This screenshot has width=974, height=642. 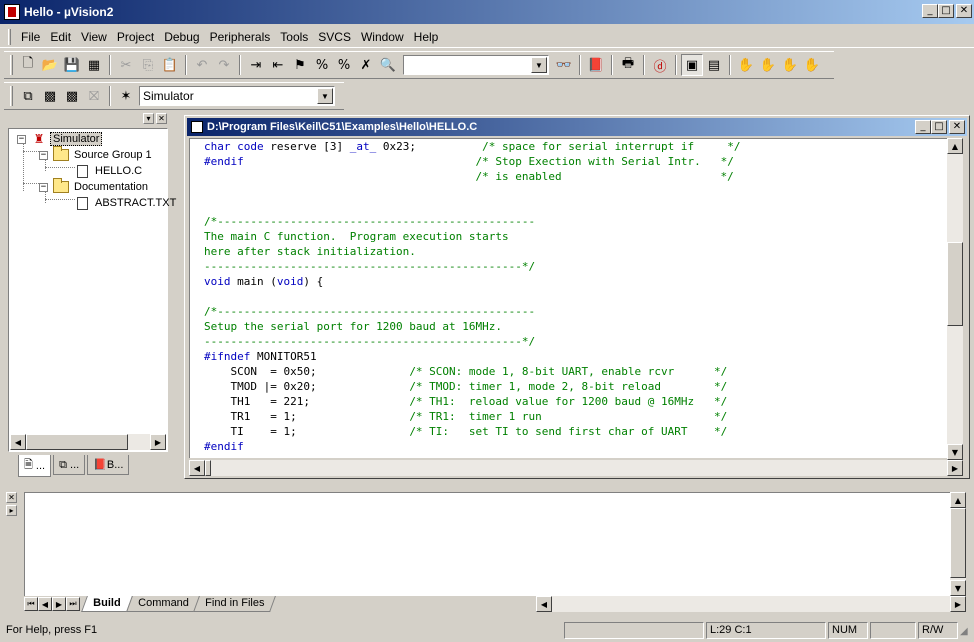 I want to click on output-tab-build: Build, so click(x=107, y=604).